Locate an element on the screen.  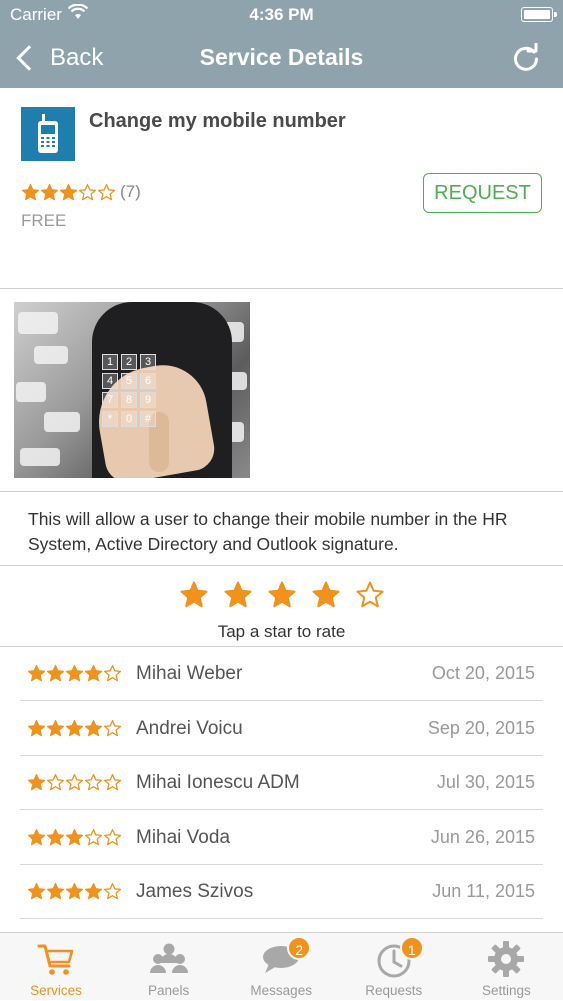
page-title: Service Details is located at coordinates (281, 57).